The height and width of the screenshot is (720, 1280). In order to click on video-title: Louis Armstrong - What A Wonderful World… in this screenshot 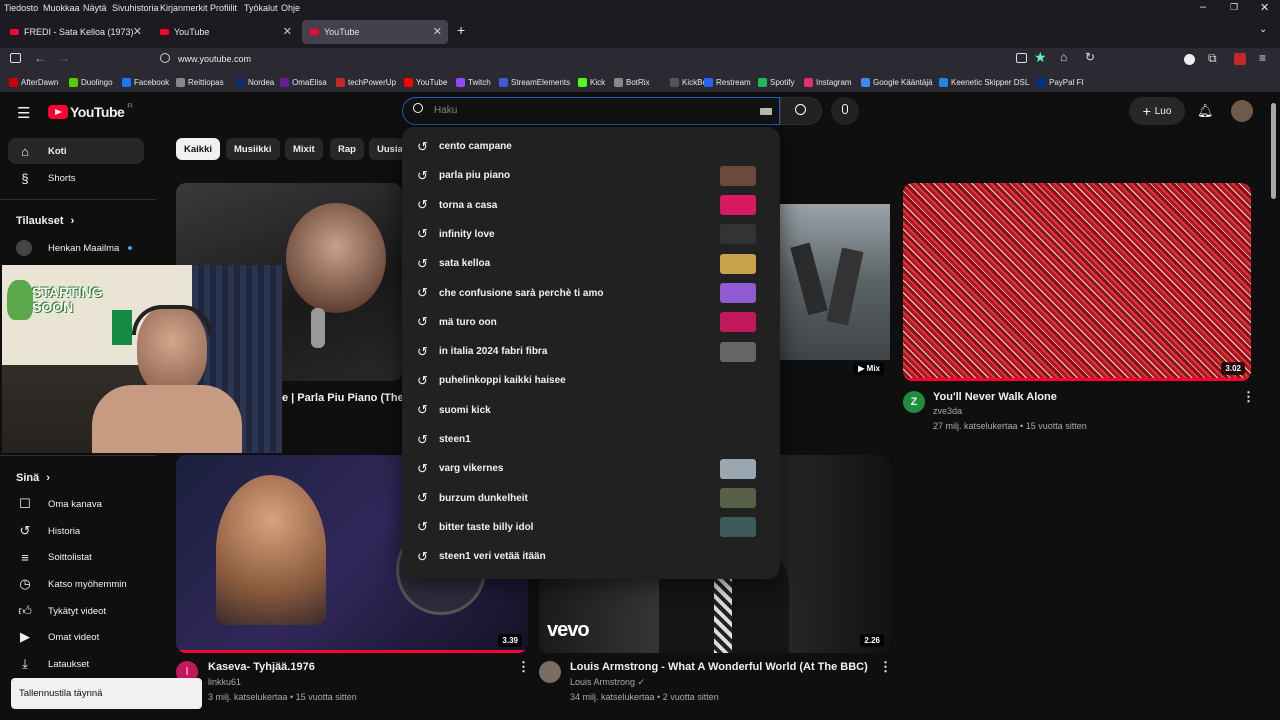, I will do `click(719, 667)`.